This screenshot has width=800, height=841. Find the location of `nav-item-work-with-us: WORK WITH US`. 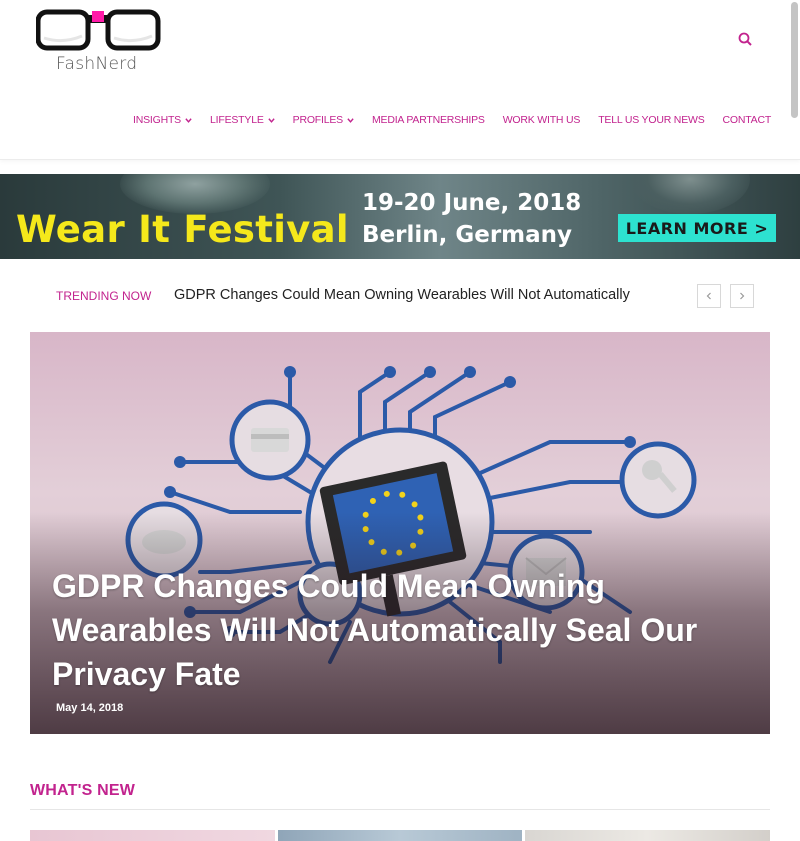

nav-item-work-with-us: WORK WITH US is located at coordinates (542, 120).